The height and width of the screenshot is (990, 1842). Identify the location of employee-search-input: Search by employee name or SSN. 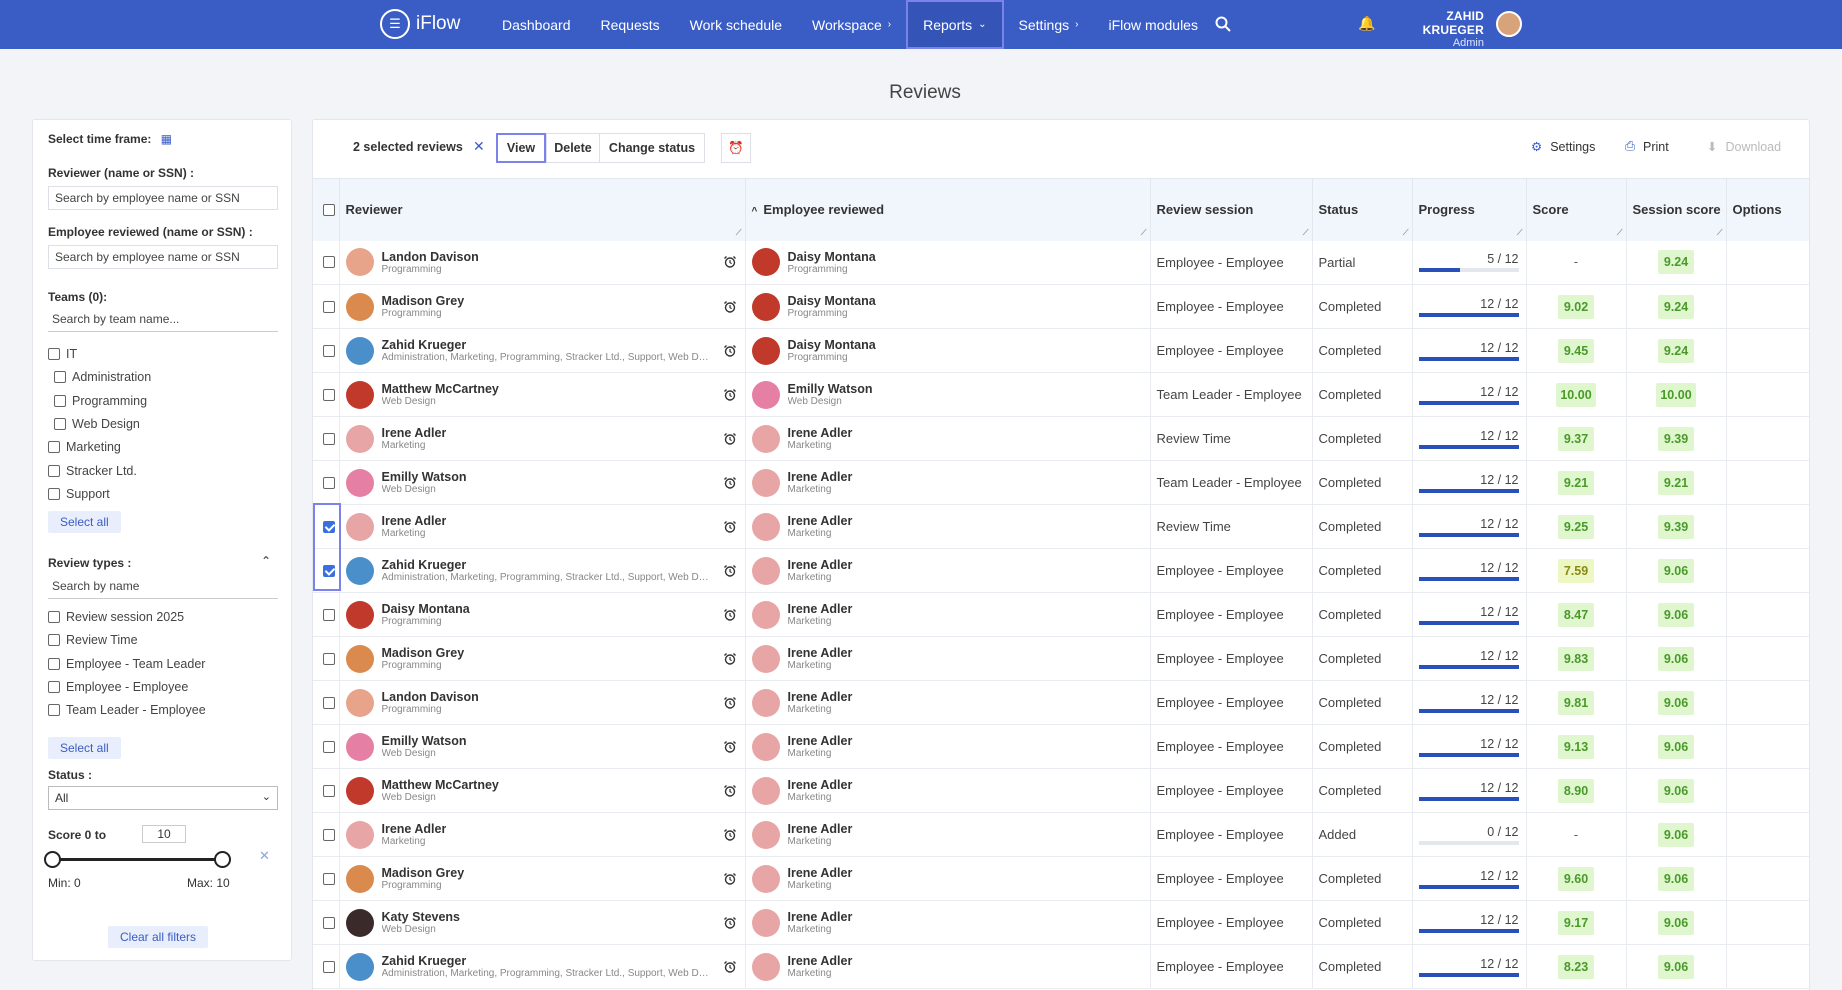
(163, 257).